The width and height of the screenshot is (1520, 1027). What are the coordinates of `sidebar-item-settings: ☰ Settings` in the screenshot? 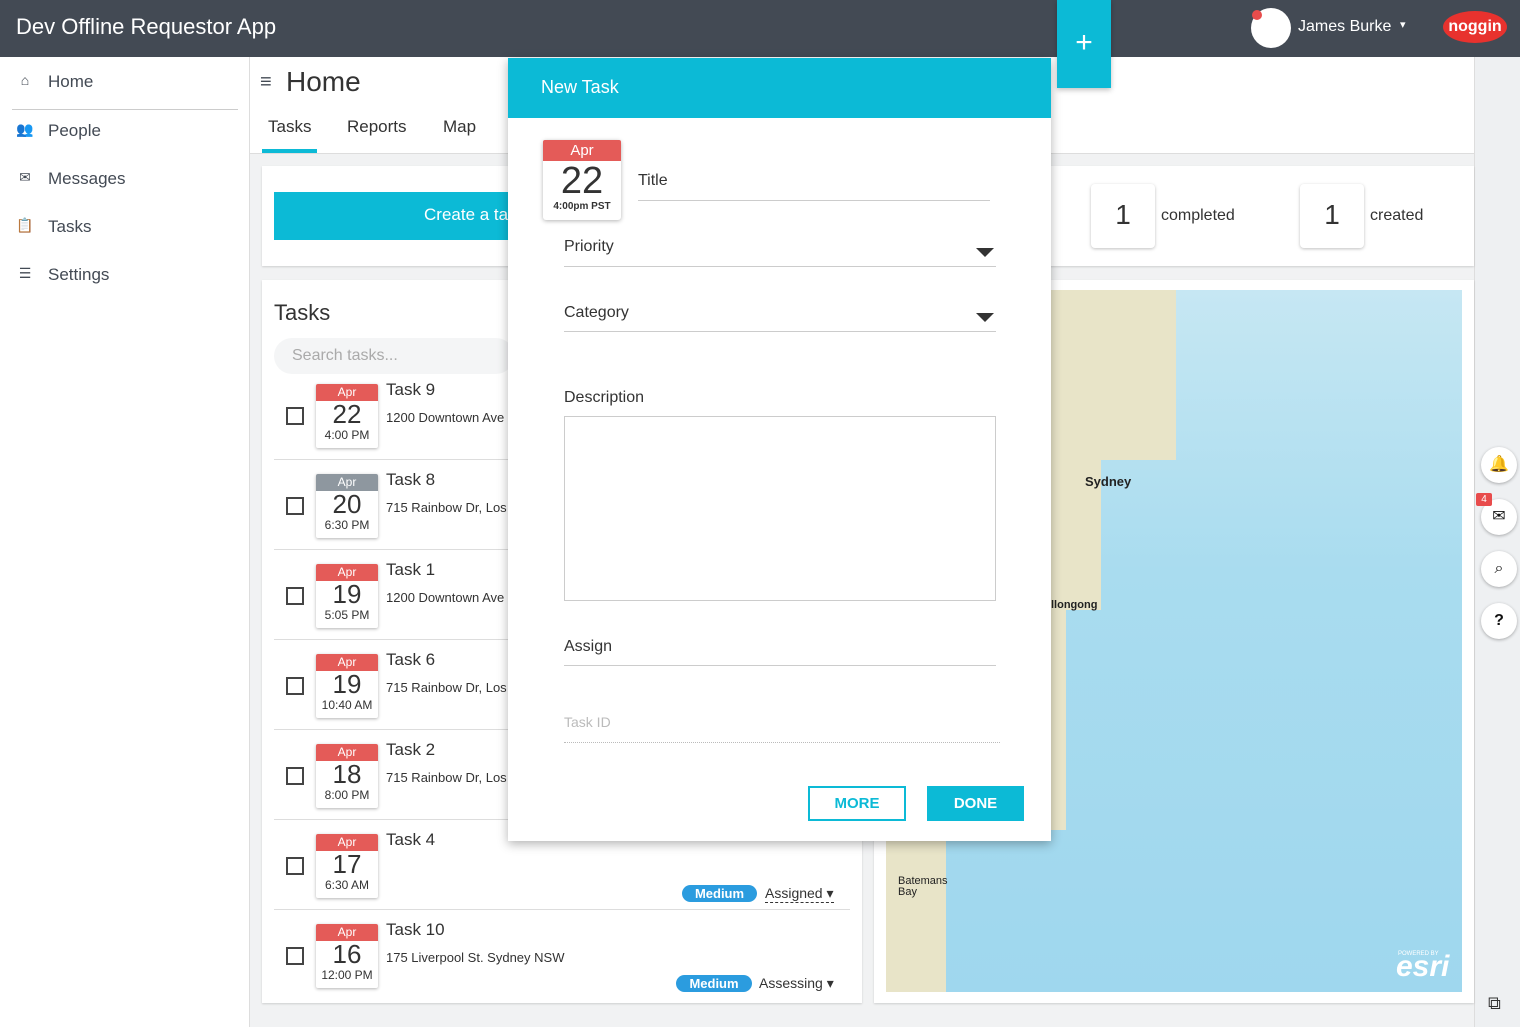 It's located at (125, 274).